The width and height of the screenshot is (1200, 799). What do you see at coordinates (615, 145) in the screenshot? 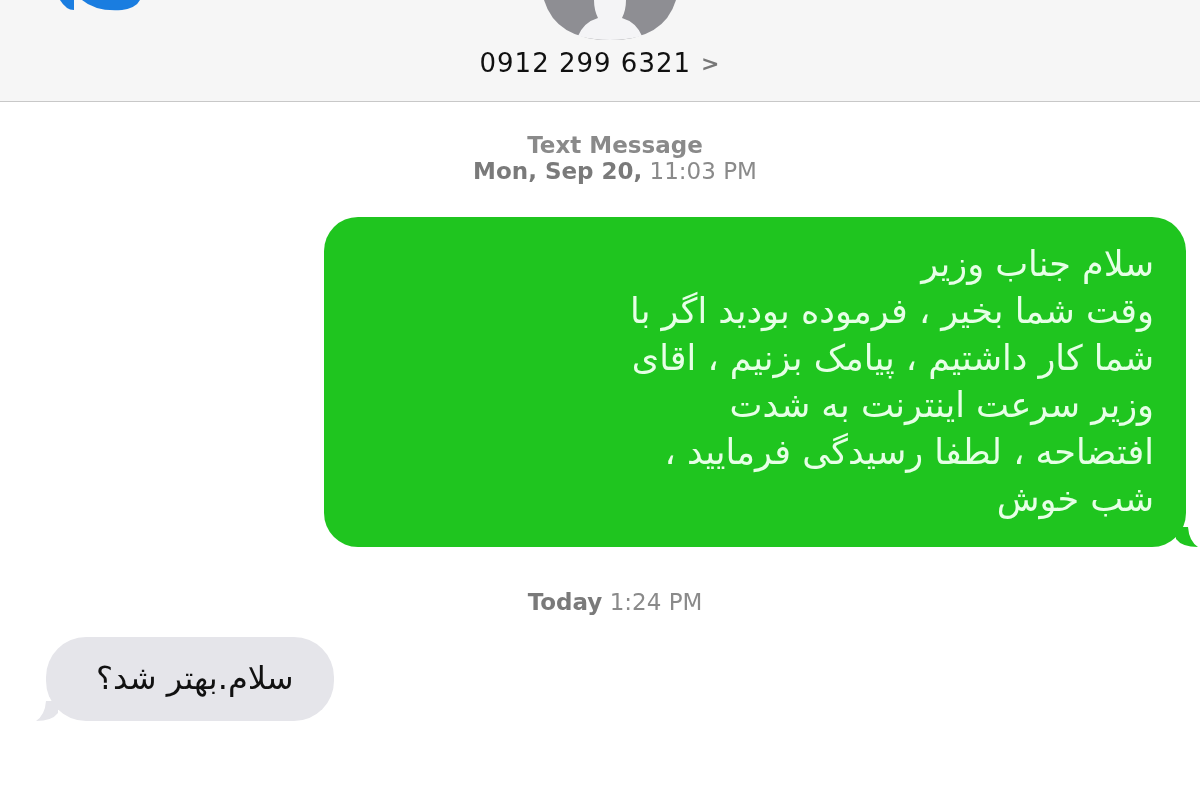
I see `message-type-label: Text Message` at bounding box center [615, 145].